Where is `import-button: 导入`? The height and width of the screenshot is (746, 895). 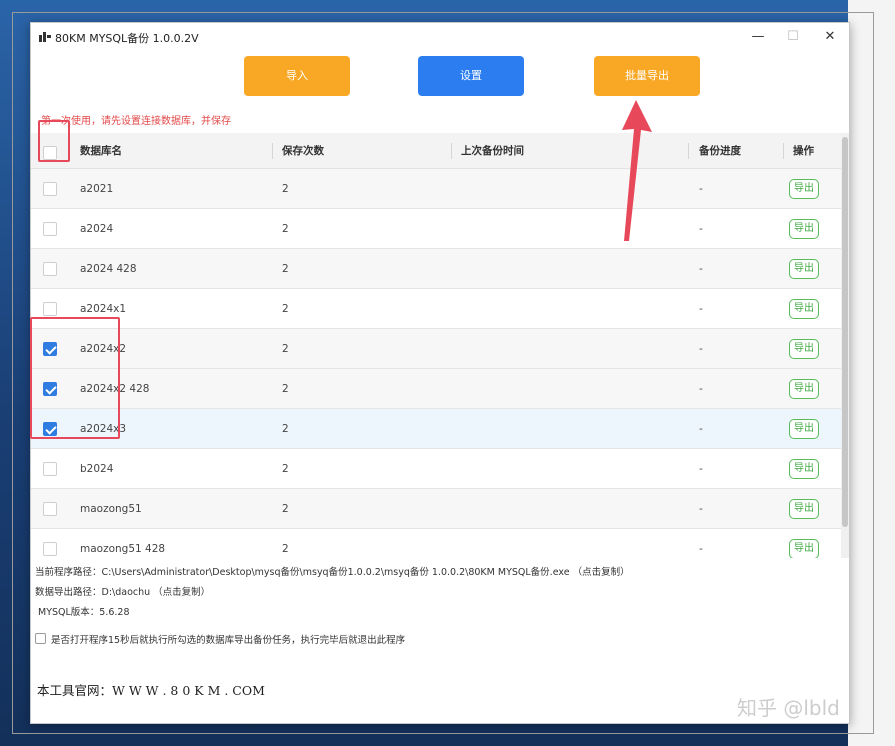 import-button: 导入 is located at coordinates (297, 76).